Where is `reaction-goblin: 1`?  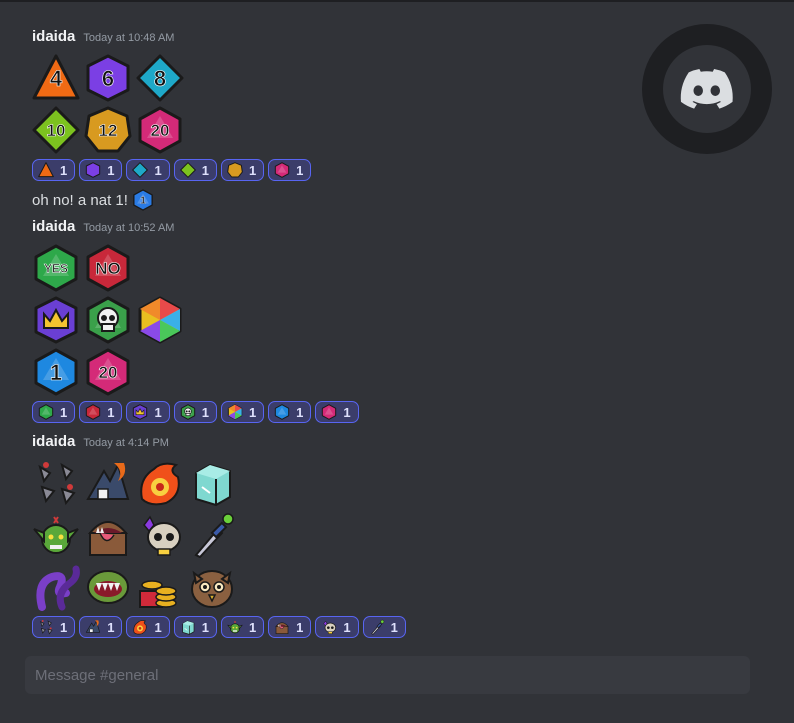
reaction-goblin: 1 is located at coordinates (242, 627).